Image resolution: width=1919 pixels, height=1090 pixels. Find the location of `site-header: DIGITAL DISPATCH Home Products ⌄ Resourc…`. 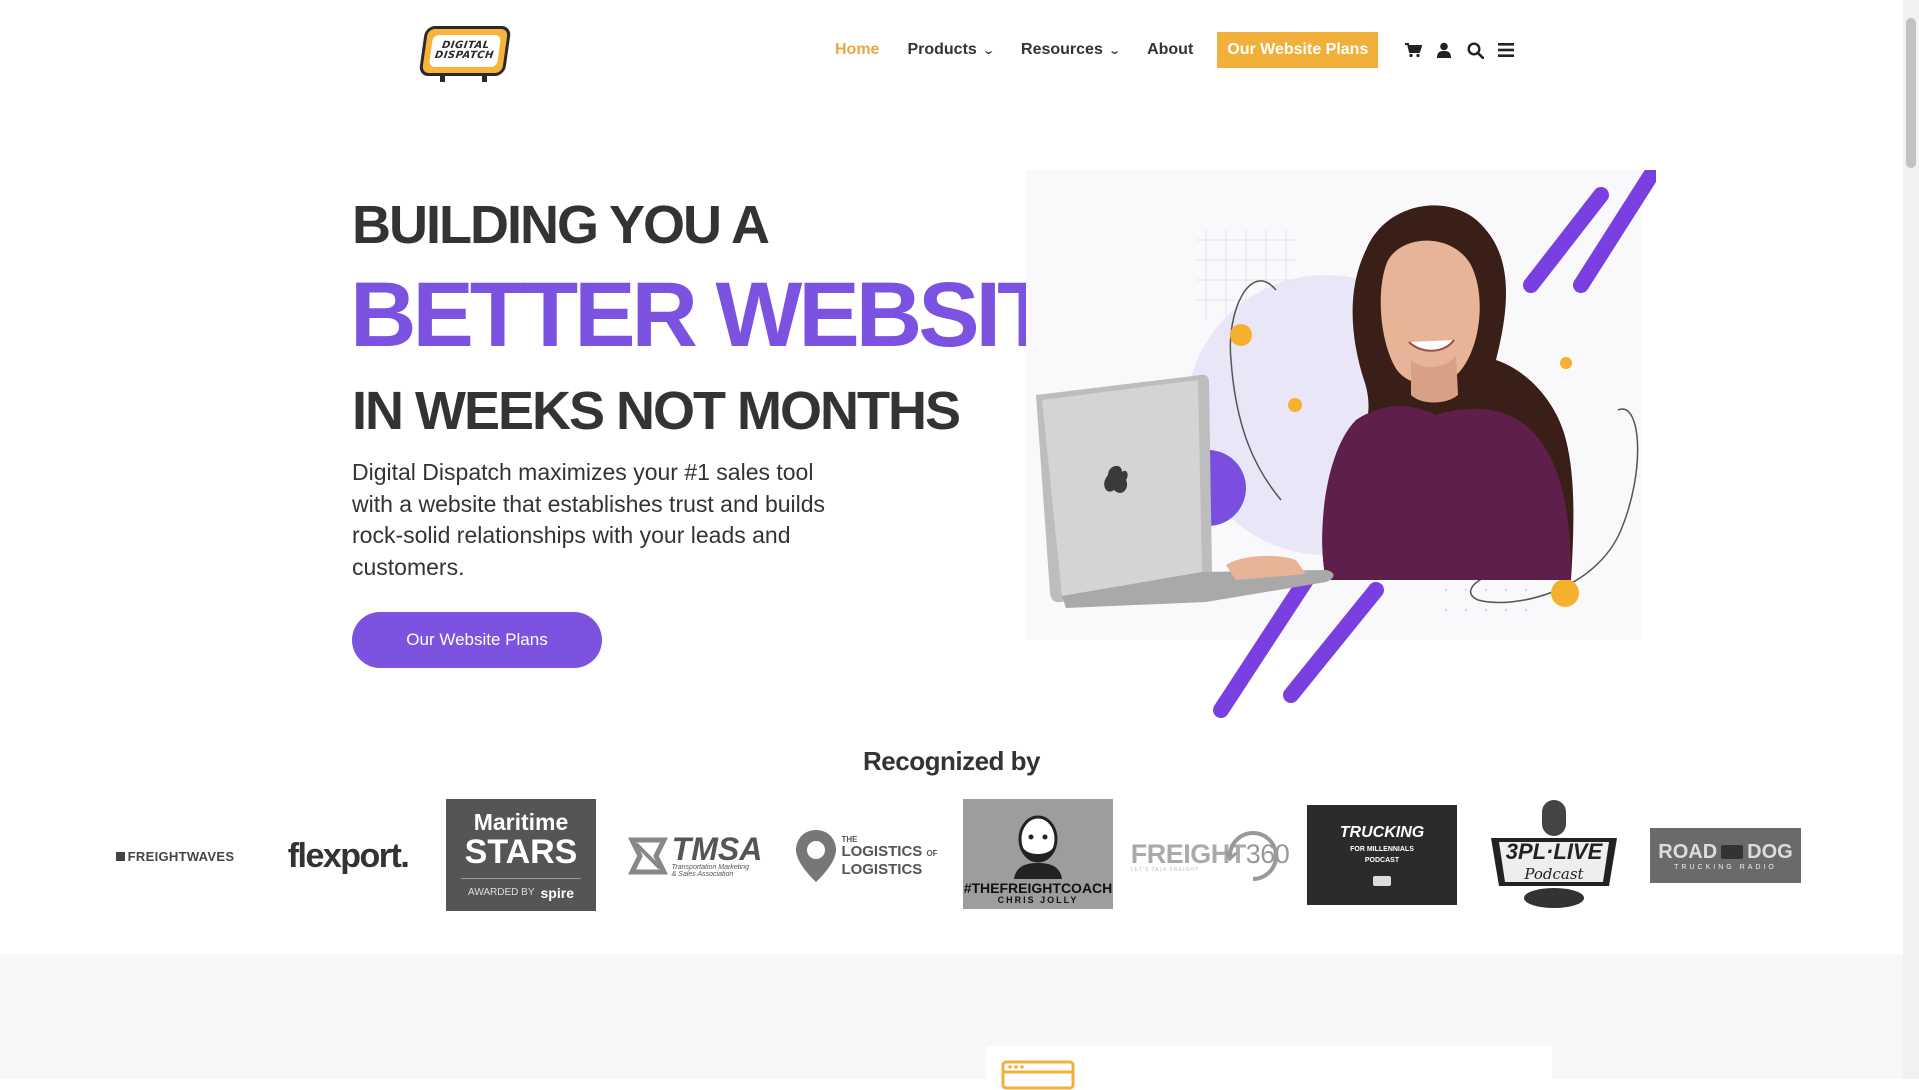

site-header: DIGITAL DISPATCH Home Products ⌄ Resourc… is located at coordinates (950, 50).